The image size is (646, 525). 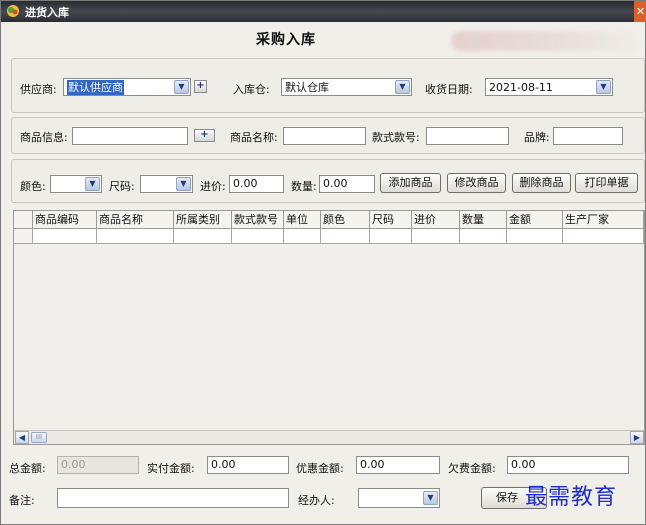 I want to click on add-product-info-button: +, so click(x=204, y=135).